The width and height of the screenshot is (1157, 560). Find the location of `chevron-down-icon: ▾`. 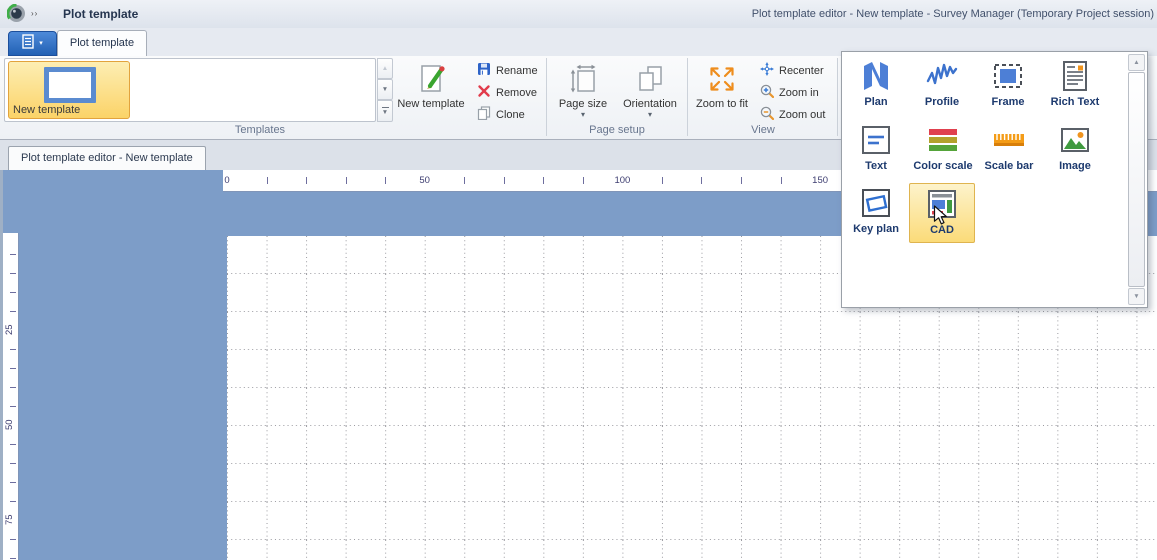

chevron-down-icon: ▾ is located at coordinates (41, 43).